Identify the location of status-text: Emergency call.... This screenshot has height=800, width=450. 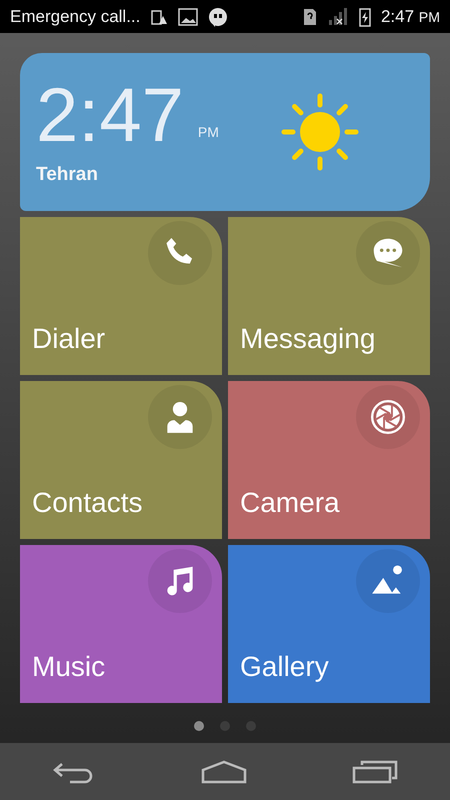
(75, 16).